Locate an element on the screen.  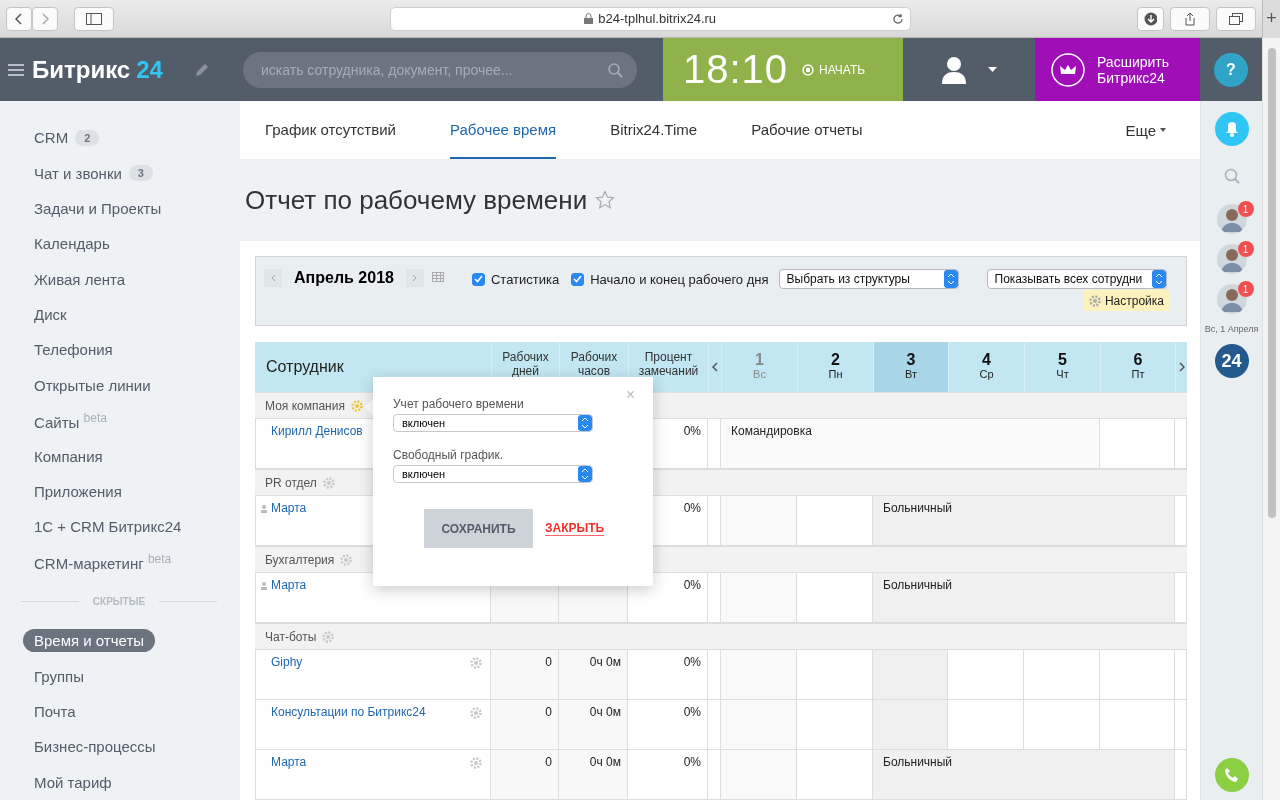
sidebar-item: Живая лента is located at coordinates (80, 279).